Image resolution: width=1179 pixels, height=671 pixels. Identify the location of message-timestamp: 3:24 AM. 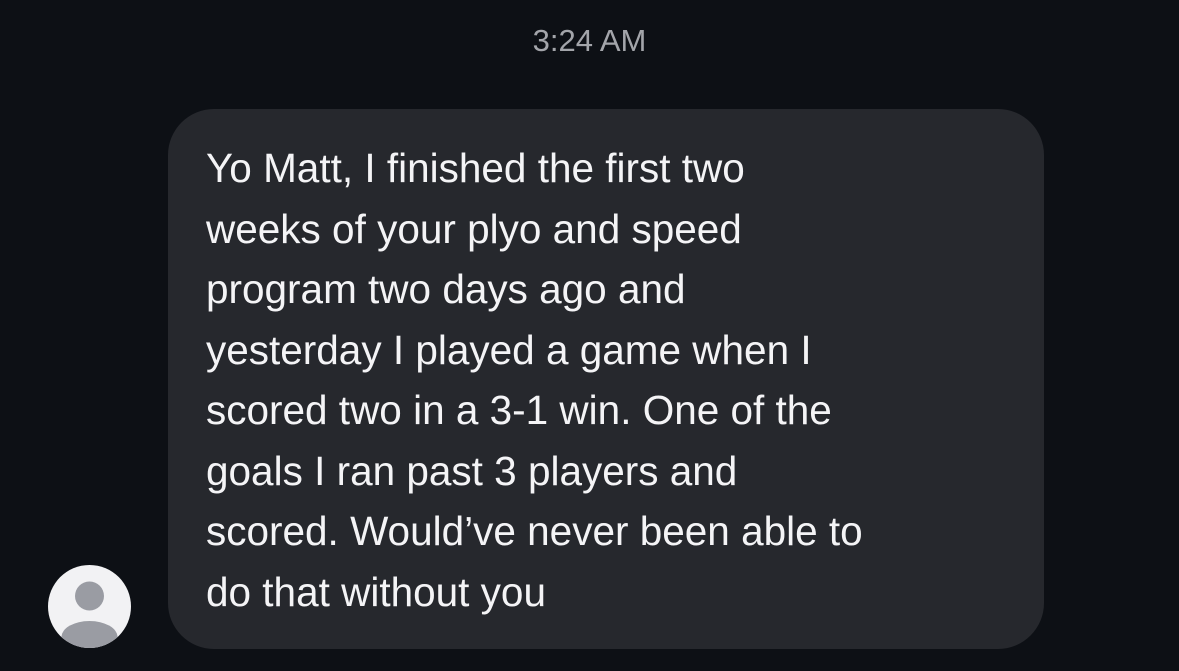
(589, 40).